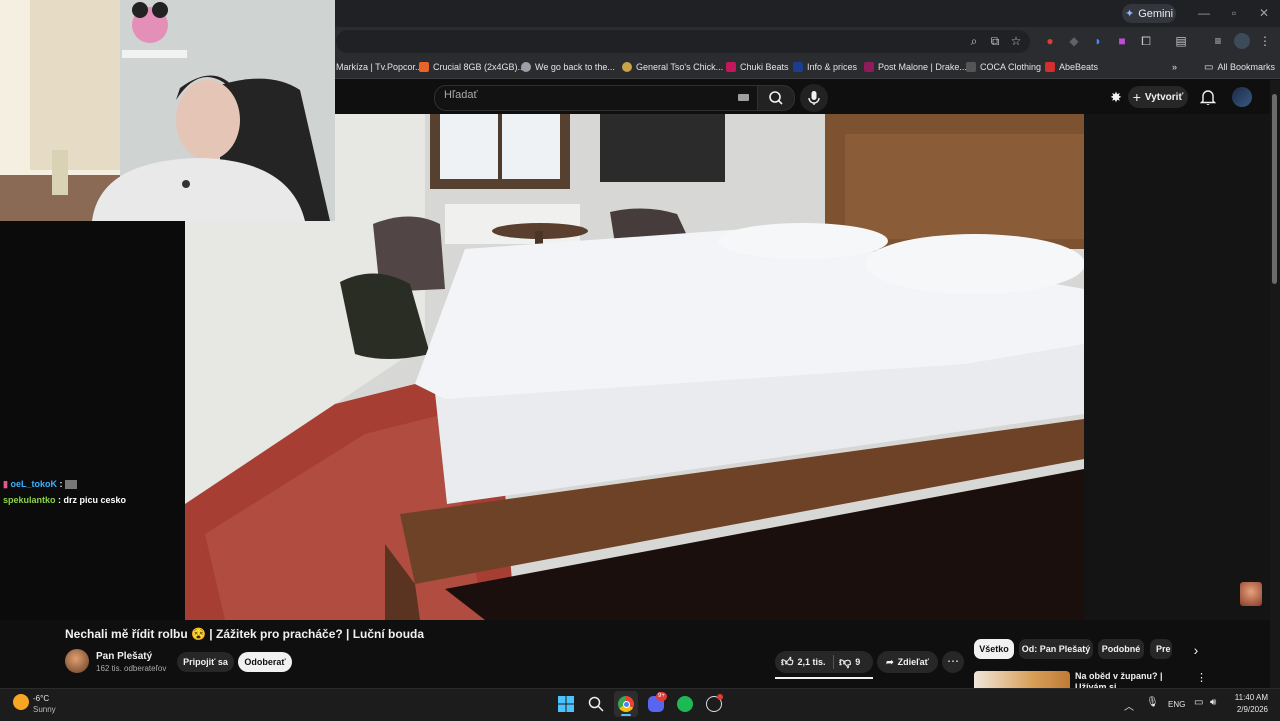 The width and height of the screenshot is (1280, 721). I want to click on network-icon: ▭, so click(1198, 702).